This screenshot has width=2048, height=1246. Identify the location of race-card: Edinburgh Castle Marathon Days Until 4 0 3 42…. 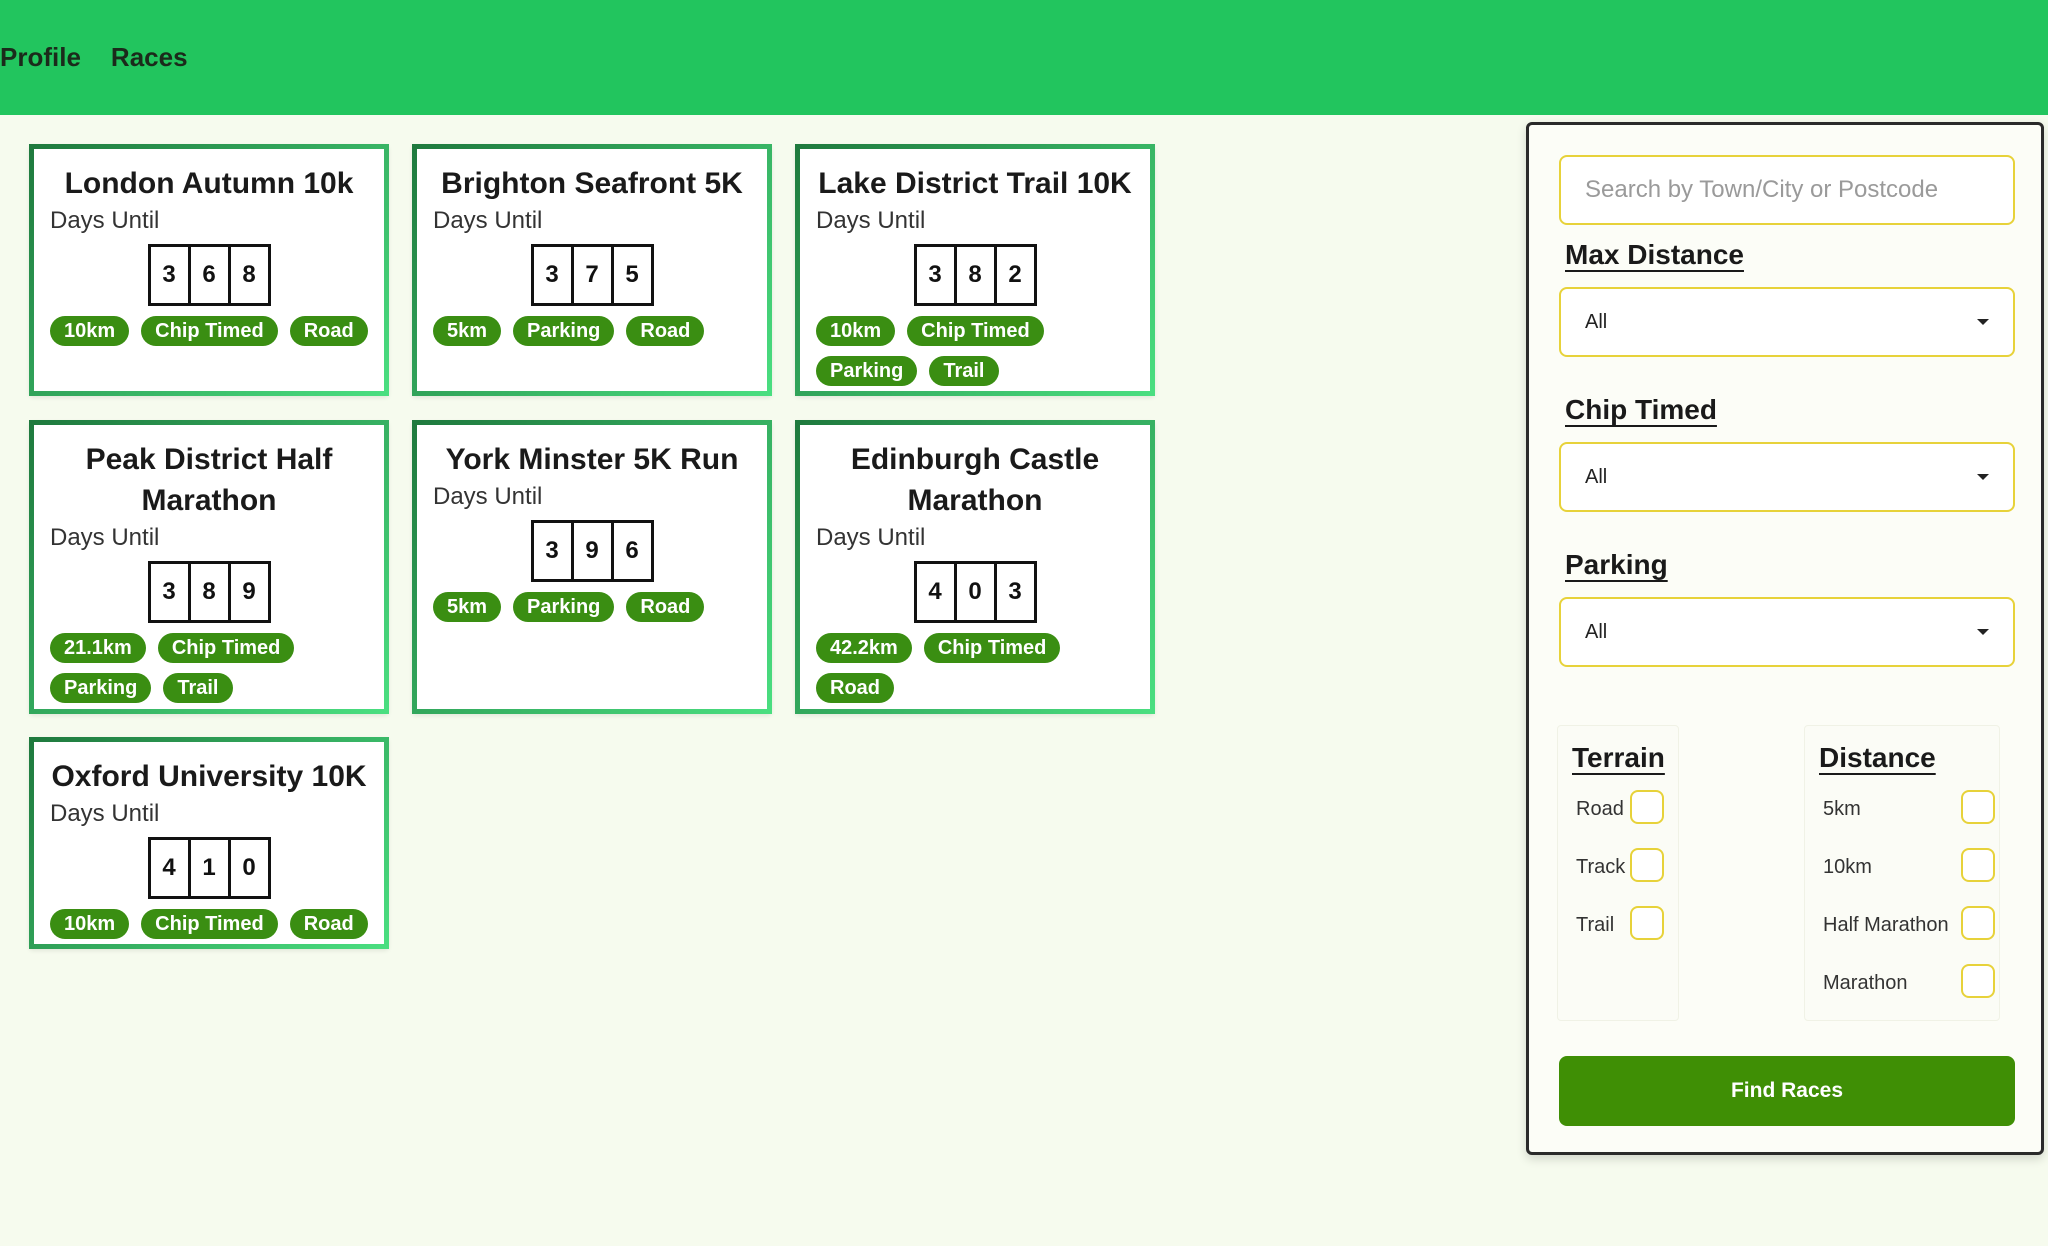
(975, 567).